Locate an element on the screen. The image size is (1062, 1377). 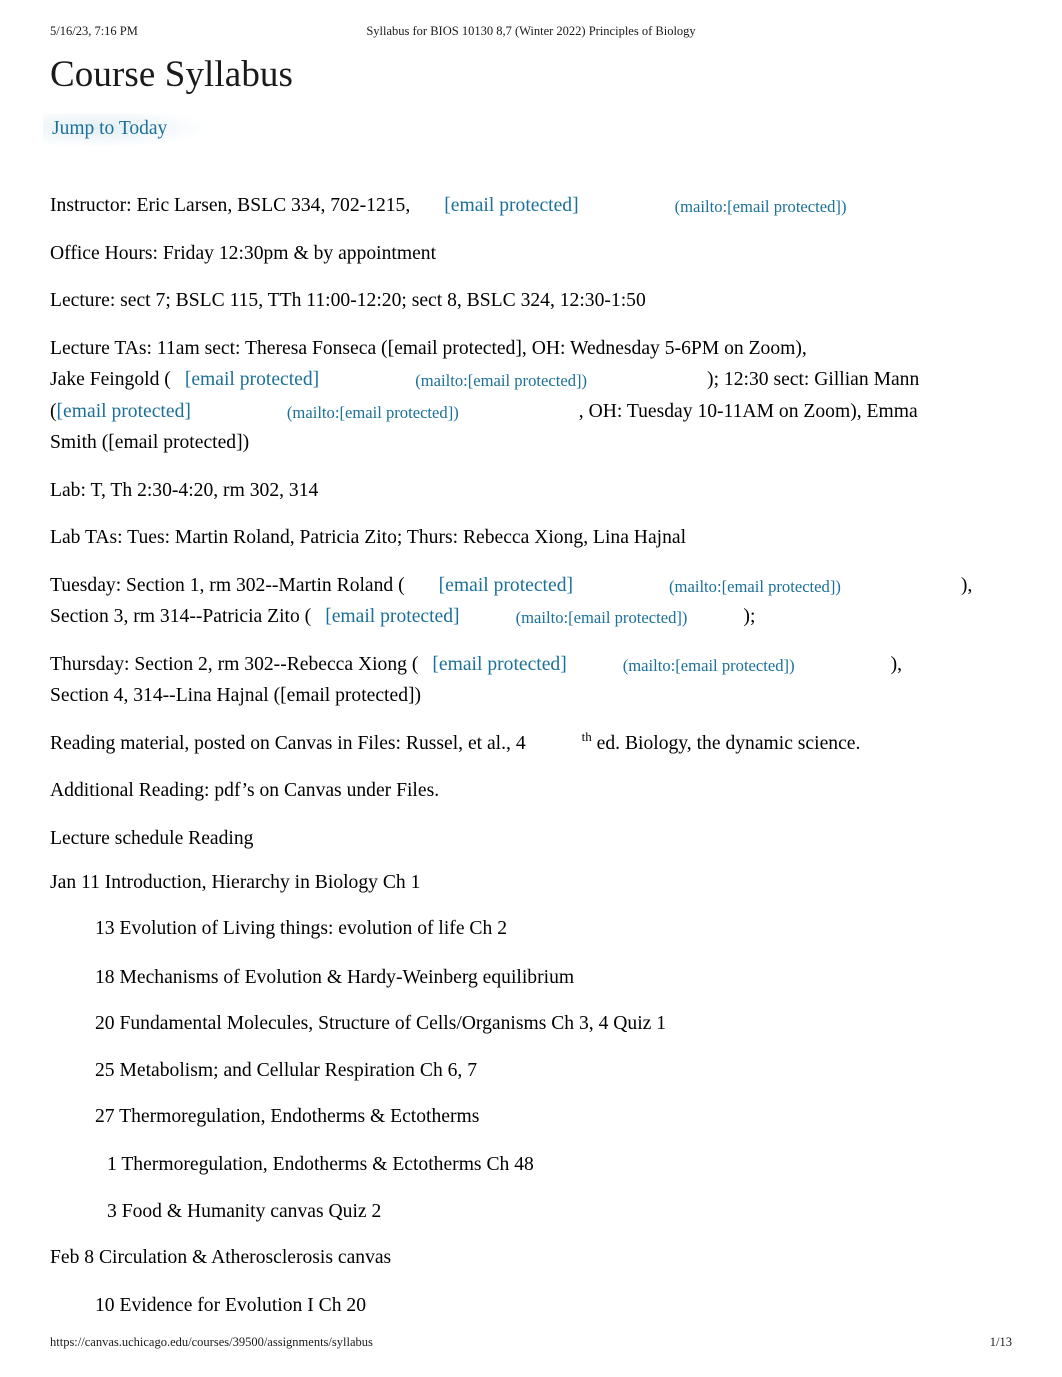
paragraph-lab: Lab: T, Th 2:30-4:20, rm 302, 314 is located at coordinates (184, 490).